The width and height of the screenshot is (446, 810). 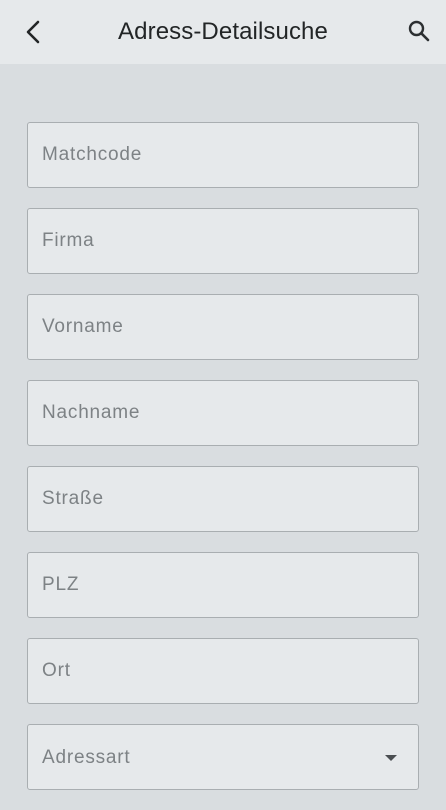 I want to click on ort-field-container, so click(x=223, y=671).